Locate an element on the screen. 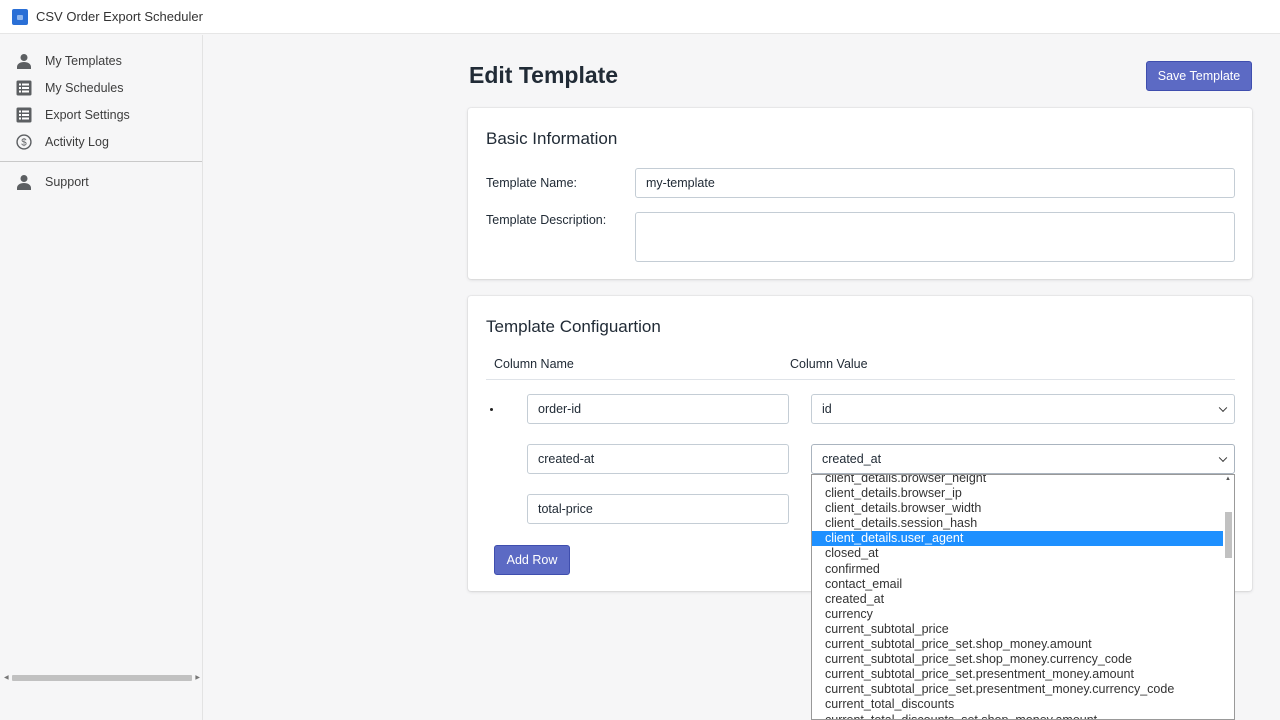 This screenshot has height=720, width=1280. sidebar-item-support: Support is located at coordinates (101, 181).